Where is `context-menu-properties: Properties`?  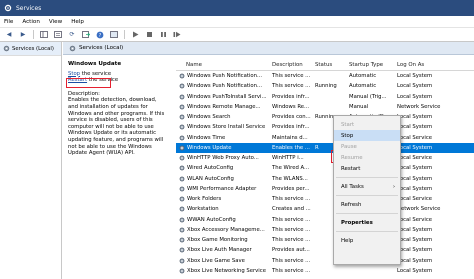 context-menu-properties: Properties is located at coordinates (367, 222).